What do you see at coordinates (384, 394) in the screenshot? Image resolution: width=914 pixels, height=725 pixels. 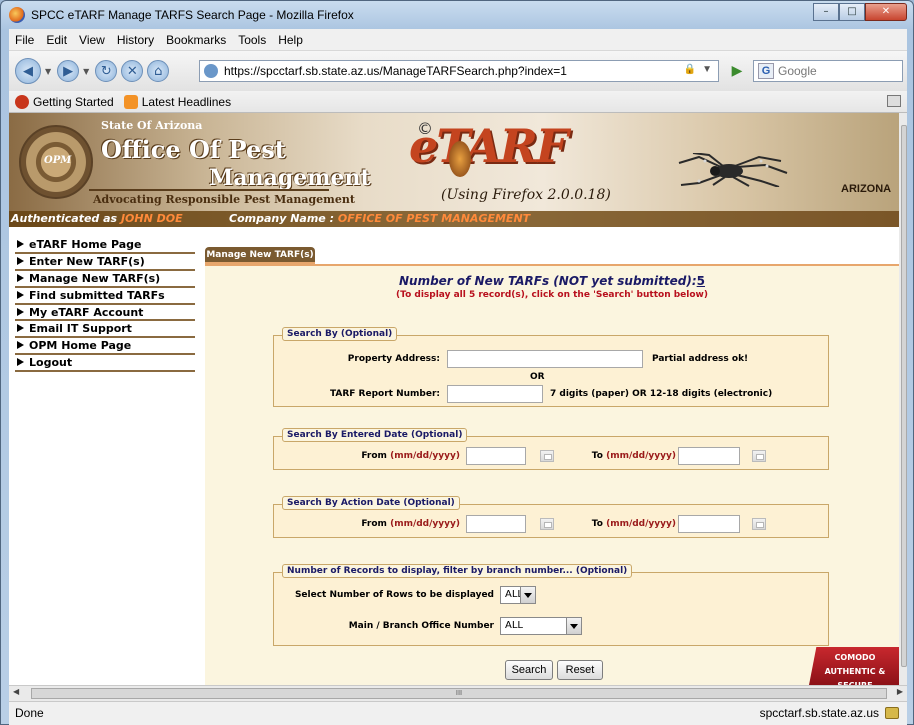 I see `tarf-report-number-label: TARF Report Number:` at bounding box center [384, 394].